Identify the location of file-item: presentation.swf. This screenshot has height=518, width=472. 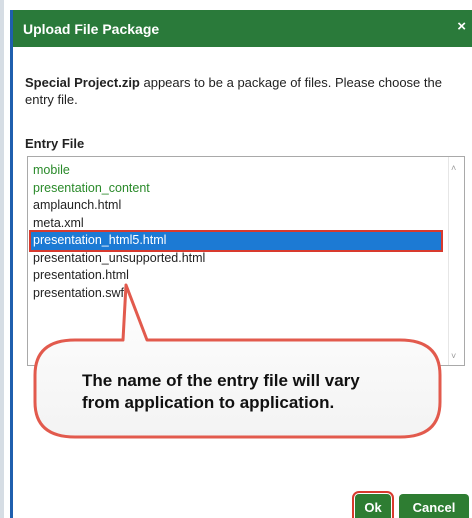
(236, 294).